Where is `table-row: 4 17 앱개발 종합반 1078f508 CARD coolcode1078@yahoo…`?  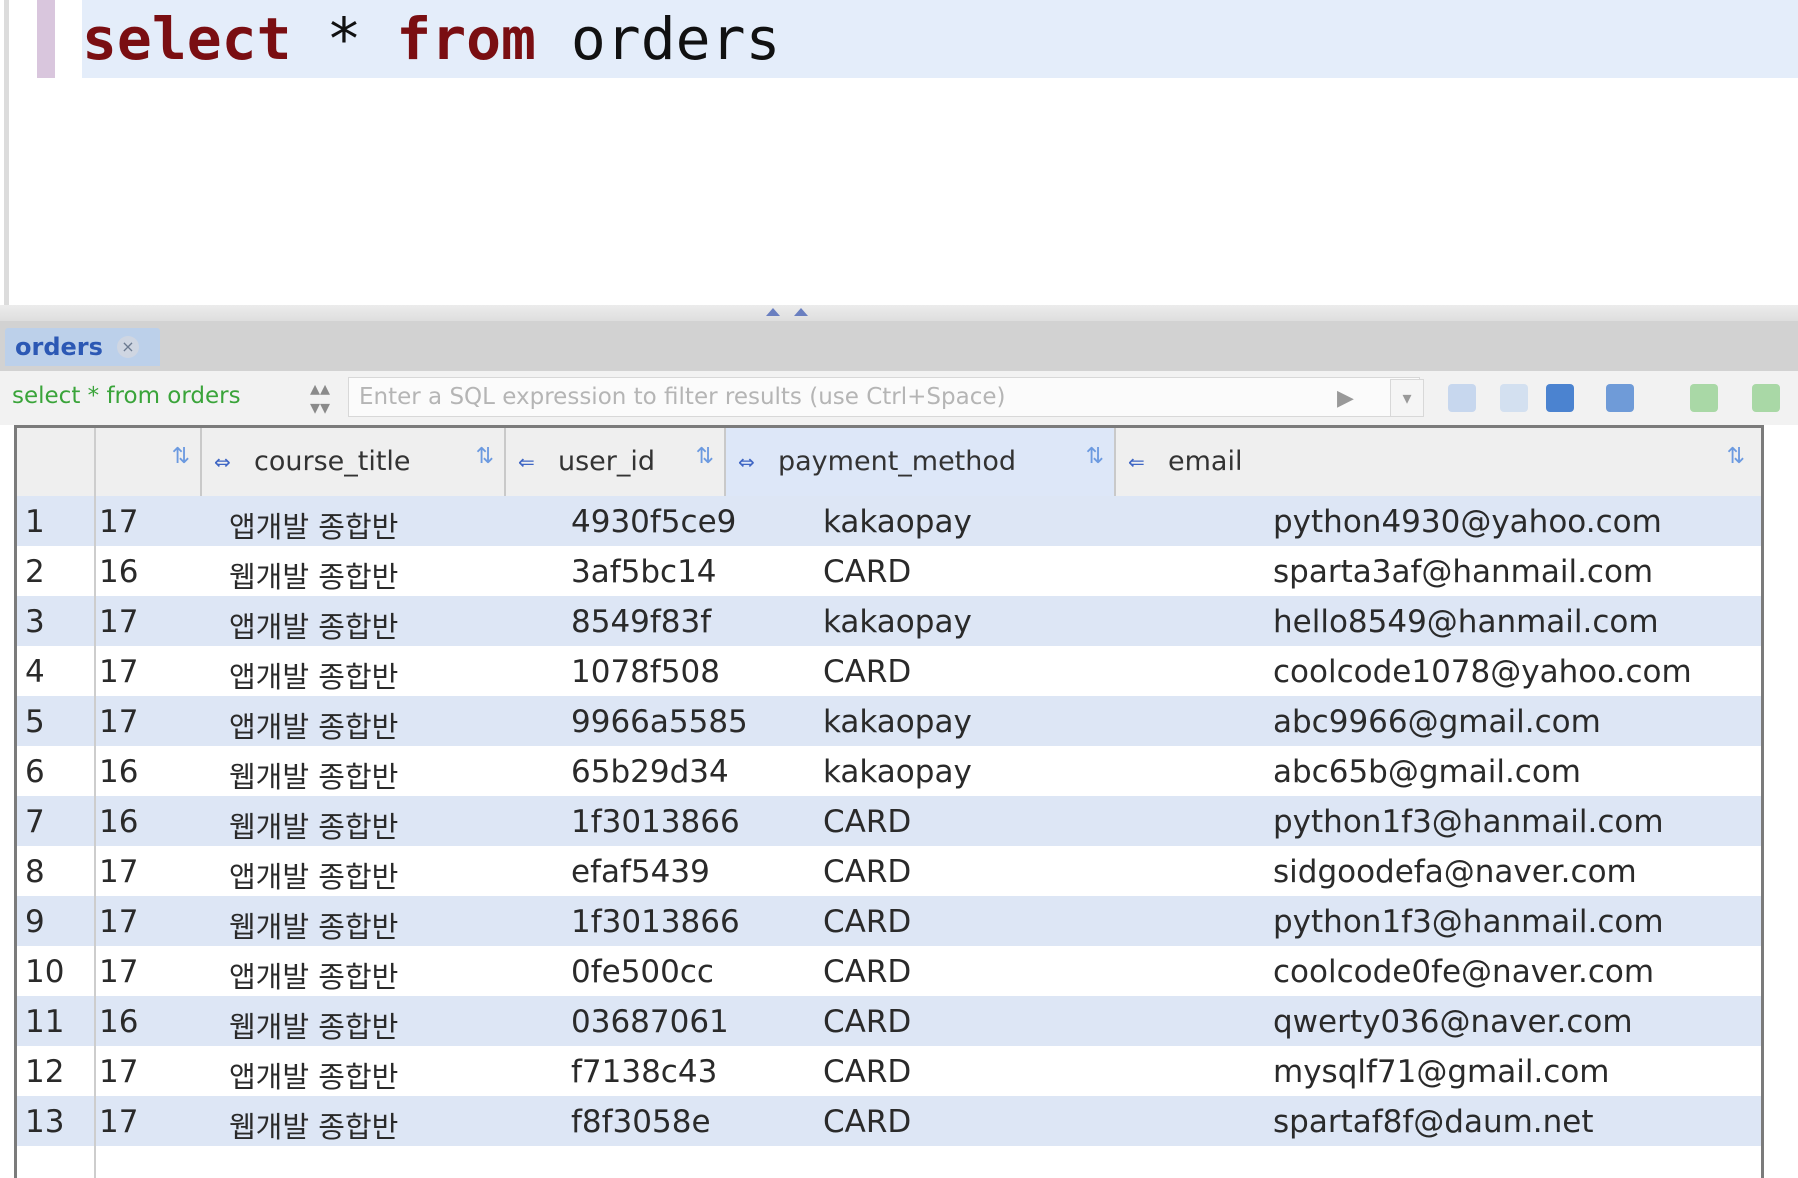 table-row: 4 17 앱개발 종합반 1078f508 CARD coolcode1078@yahoo… is located at coordinates (889, 671).